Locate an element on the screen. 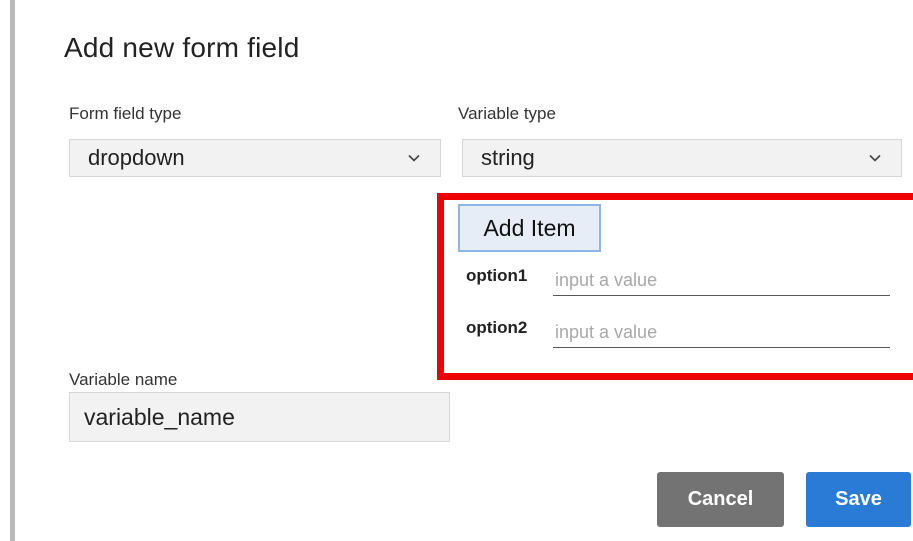 Image resolution: width=913 pixels, height=541 pixels. form-field-type-label: Form field type is located at coordinates (125, 113).